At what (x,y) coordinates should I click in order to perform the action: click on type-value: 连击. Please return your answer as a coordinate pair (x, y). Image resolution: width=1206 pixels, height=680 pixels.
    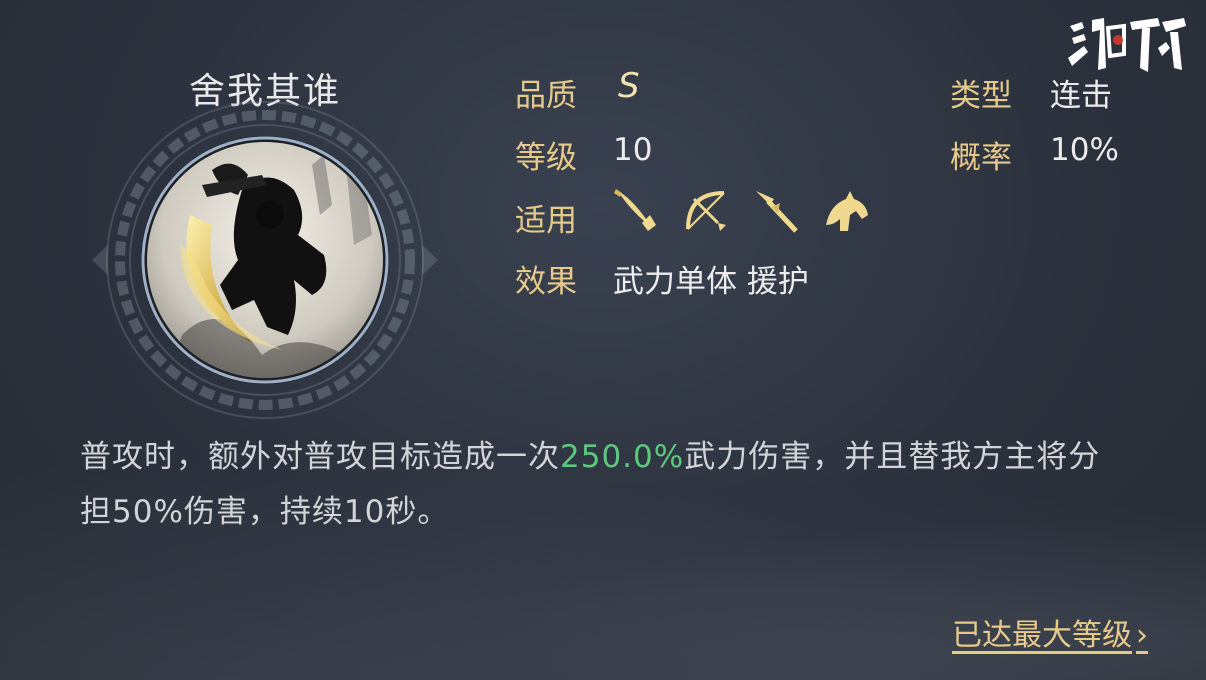
    Looking at the image, I should click on (1081, 96).